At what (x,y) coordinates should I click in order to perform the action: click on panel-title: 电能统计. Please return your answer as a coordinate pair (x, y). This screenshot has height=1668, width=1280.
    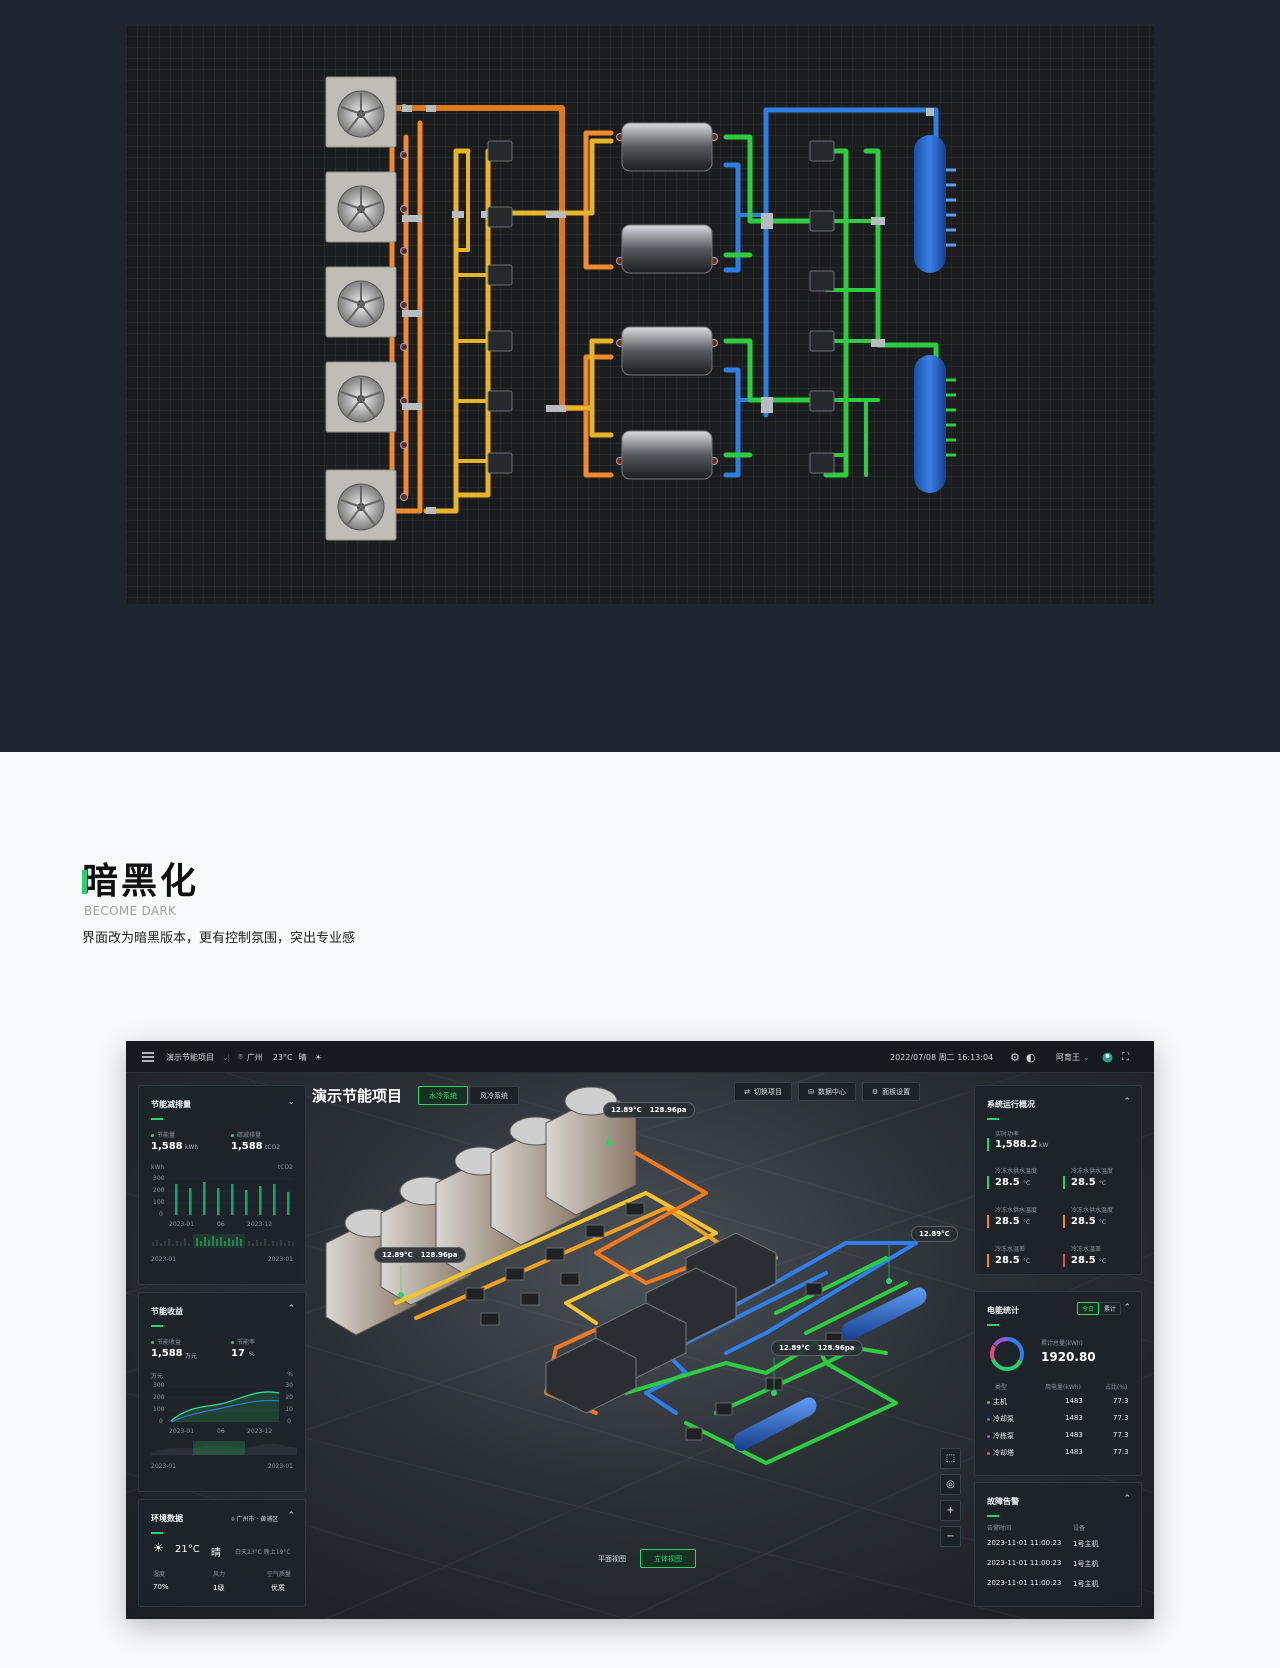
    Looking at the image, I should click on (1003, 1310).